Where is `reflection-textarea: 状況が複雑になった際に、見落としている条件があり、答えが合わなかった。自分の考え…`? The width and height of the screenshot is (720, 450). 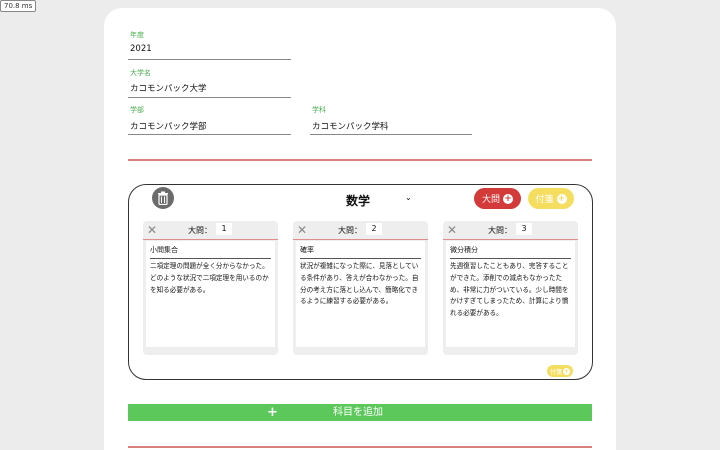 reflection-textarea: 状況が複雑になった際に、見落としている条件があり、答えが合わなかった。自分の考え… is located at coordinates (360, 284).